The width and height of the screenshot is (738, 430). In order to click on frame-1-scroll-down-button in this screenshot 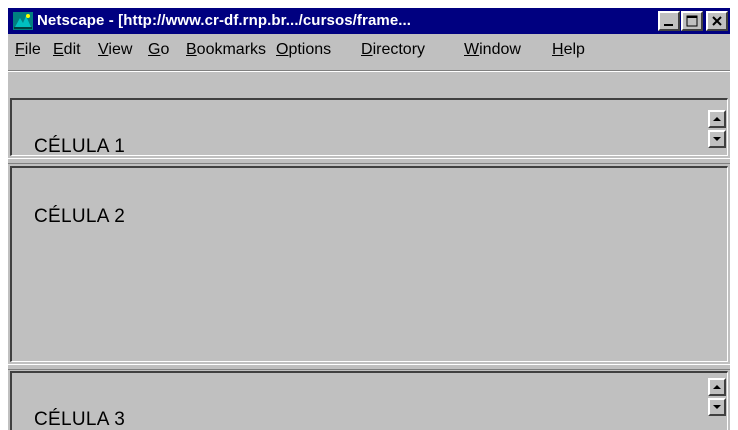, I will do `click(717, 139)`.